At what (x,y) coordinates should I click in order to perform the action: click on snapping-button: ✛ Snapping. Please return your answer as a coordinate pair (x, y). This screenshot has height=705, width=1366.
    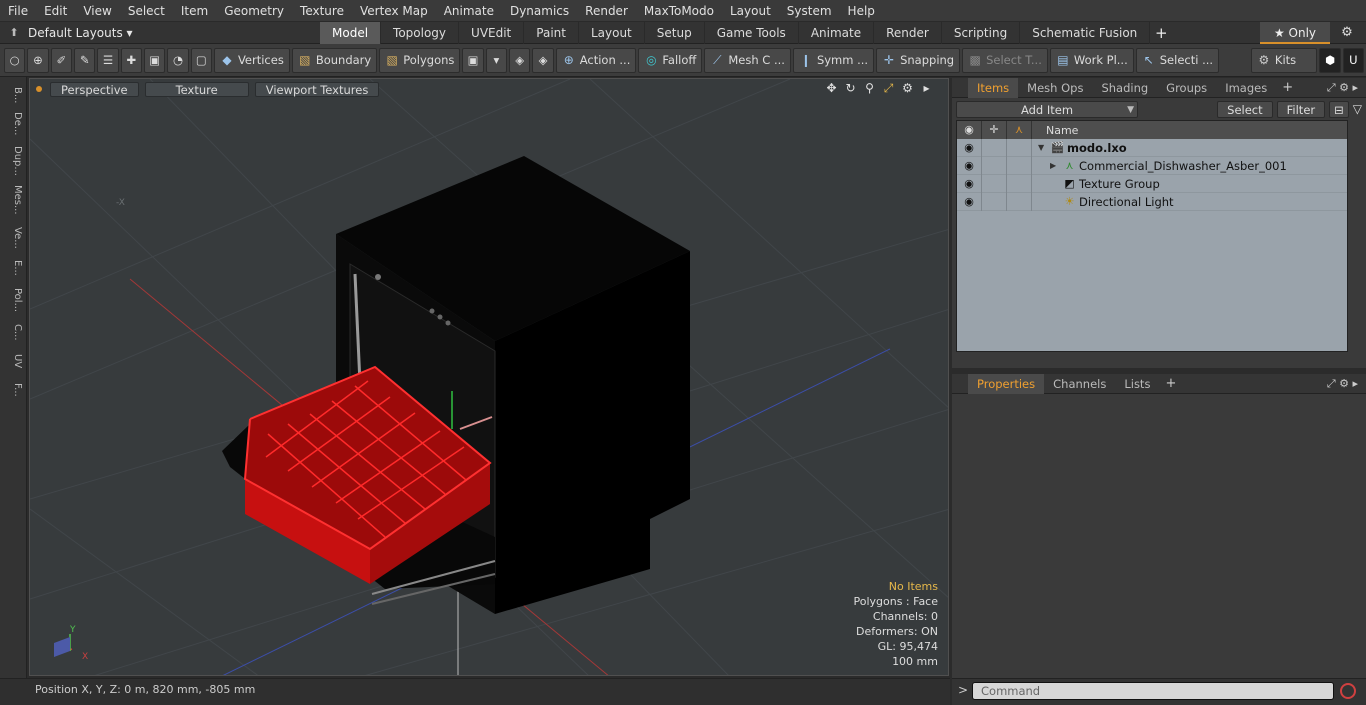
    Looking at the image, I should click on (918, 60).